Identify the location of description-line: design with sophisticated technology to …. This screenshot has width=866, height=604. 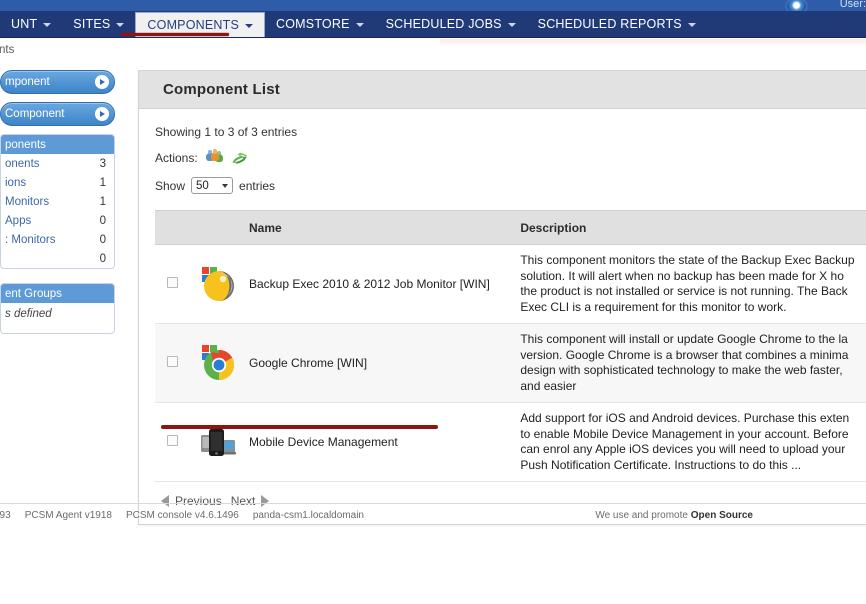
(681, 370).